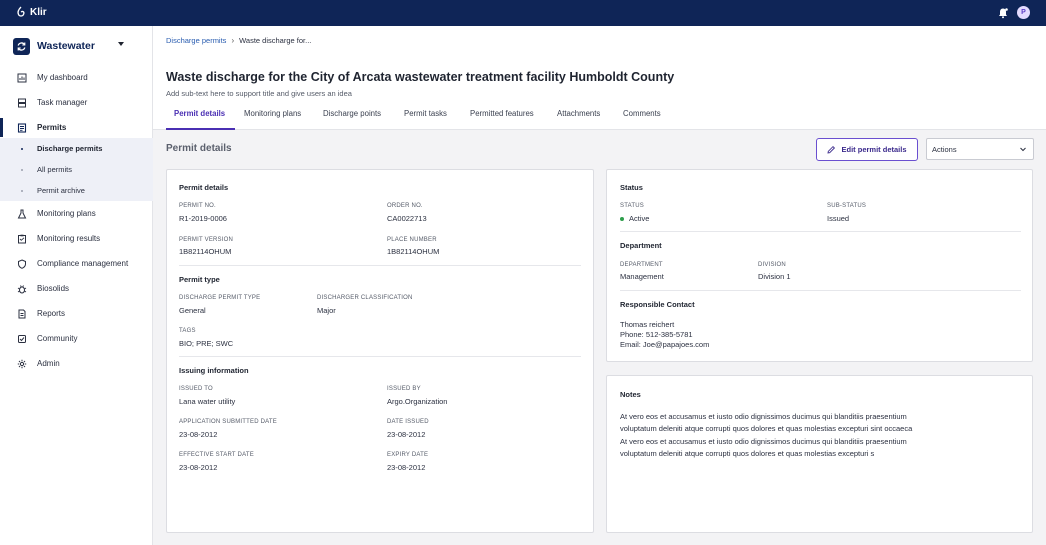  Describe the element at coordinates (78, 46) in the screenshot. I see `app-switcher: Wastewater` at that location.